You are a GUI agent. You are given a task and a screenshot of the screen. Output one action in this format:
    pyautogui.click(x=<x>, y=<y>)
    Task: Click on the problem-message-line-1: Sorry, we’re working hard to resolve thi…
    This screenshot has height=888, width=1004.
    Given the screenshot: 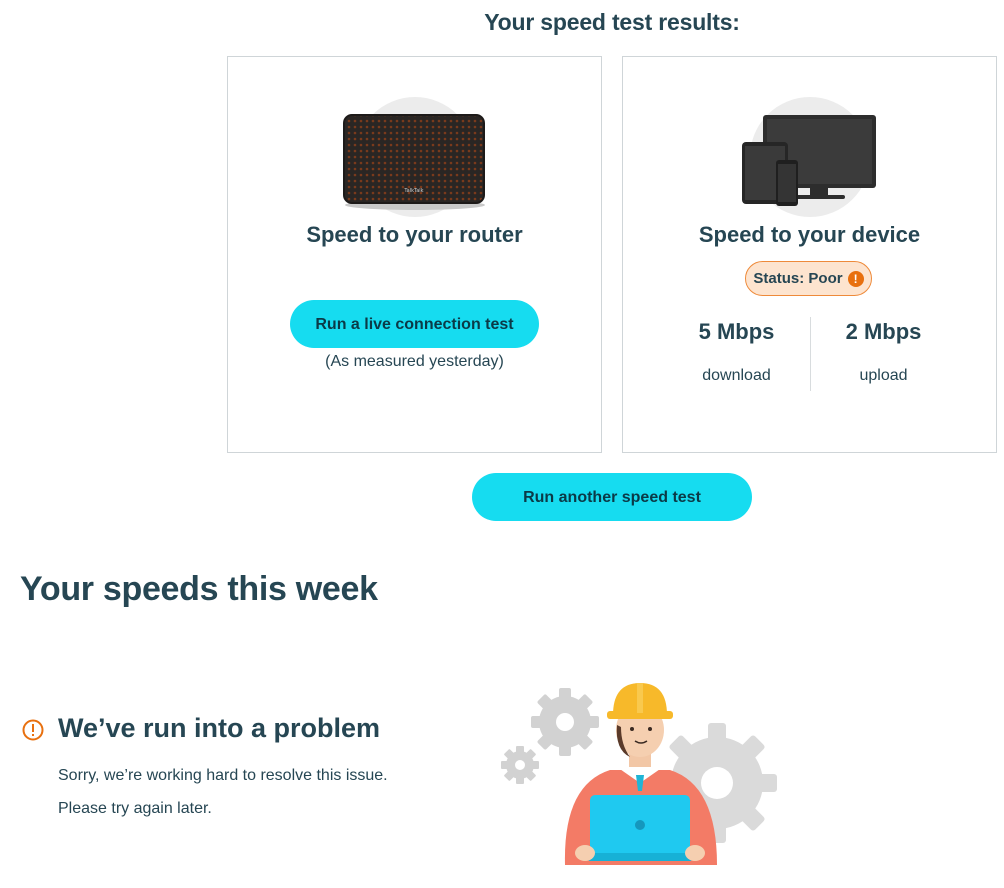 What is the action you would take?
    pyautogui.click(x=223, y=775)
    